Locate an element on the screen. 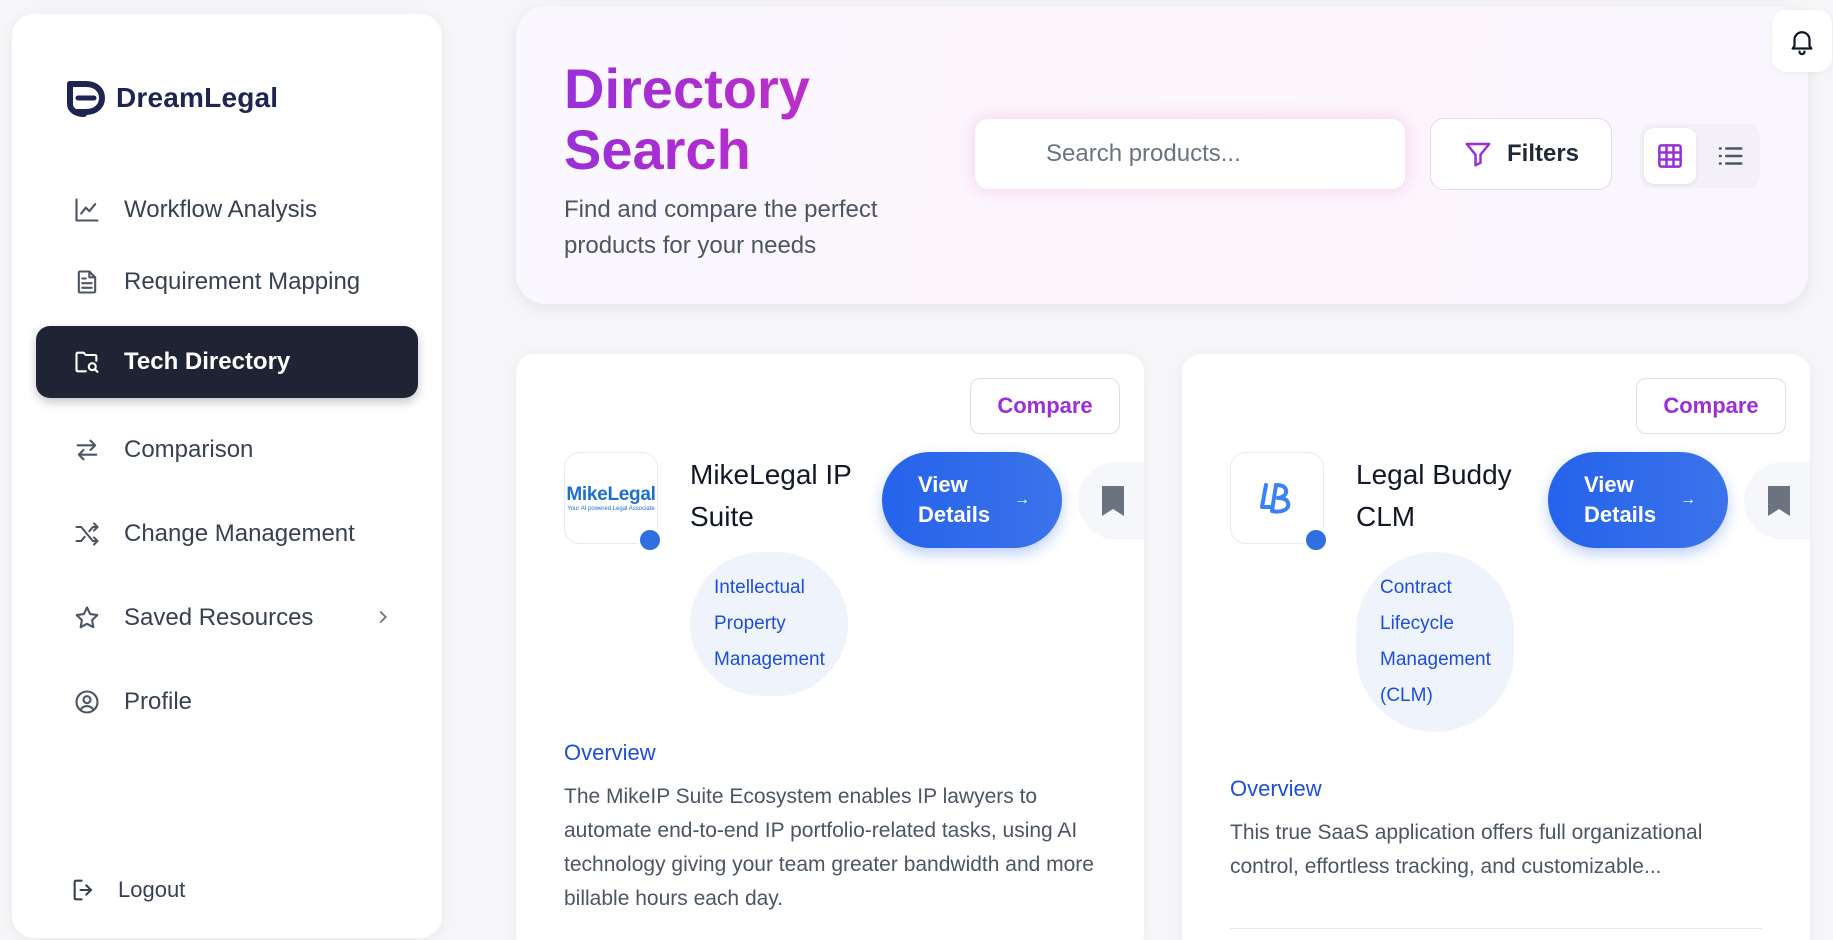 This screenshot has width=1833, height=940. logout-icon is located at coordinates (83, 890).